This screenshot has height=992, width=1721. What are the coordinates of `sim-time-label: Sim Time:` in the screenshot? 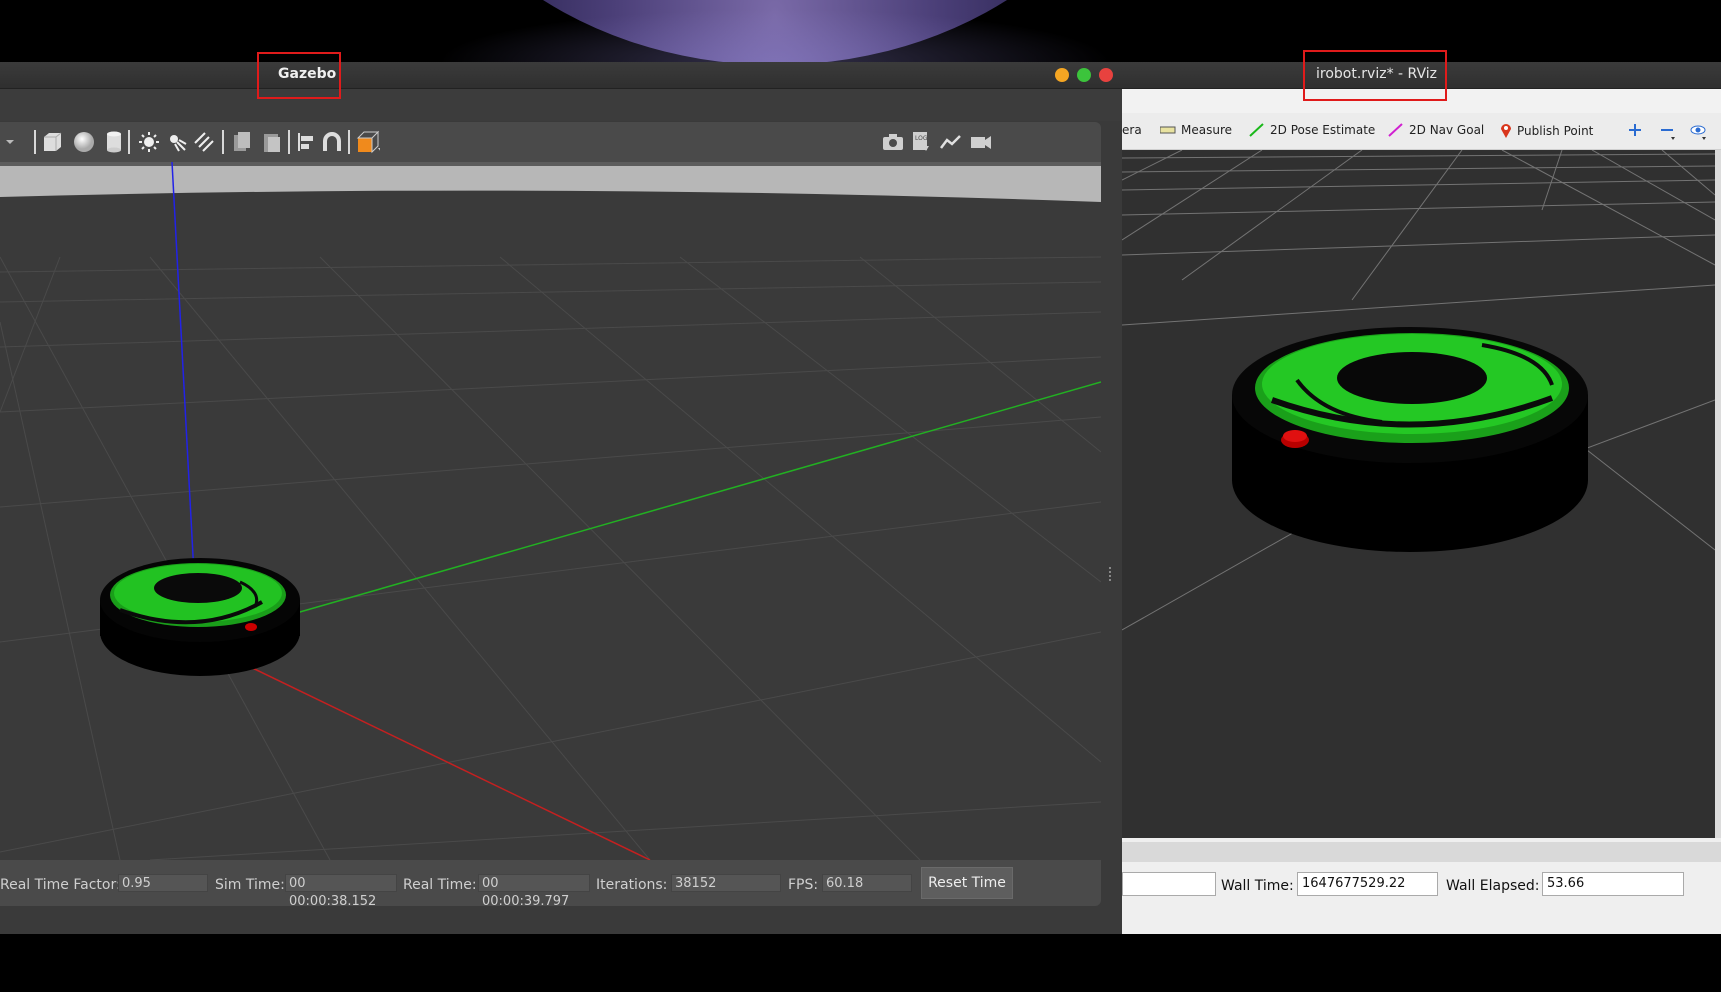 It's located at (250, 885).